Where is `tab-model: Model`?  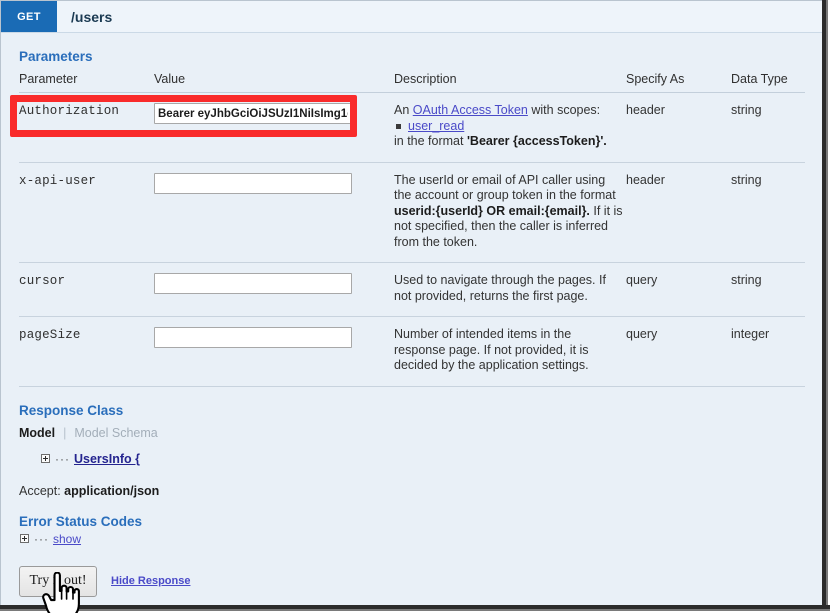
tab-model: Model is located at coordinates (41, 433).